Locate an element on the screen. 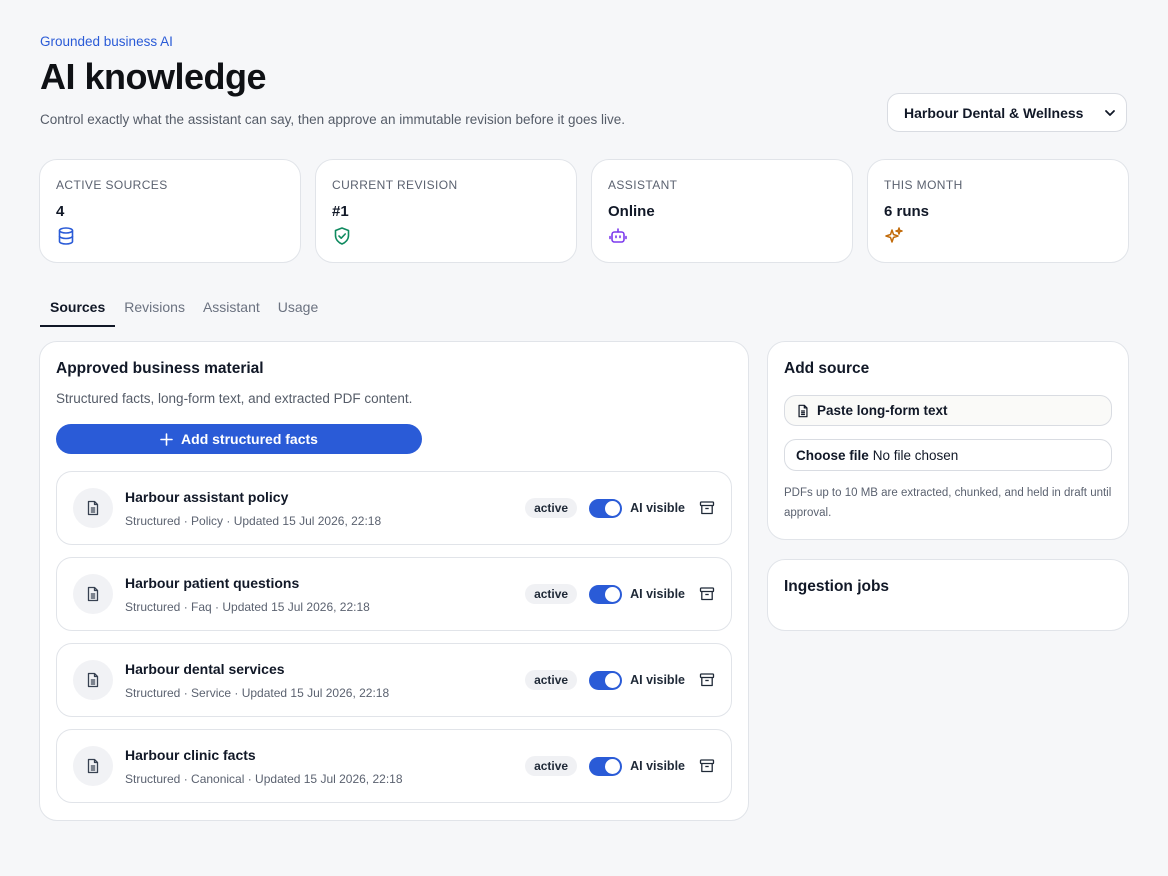 The height and width of the screenshot is (876, 1168). tab-revisions: Revisions is located at coordinates (154, 311).